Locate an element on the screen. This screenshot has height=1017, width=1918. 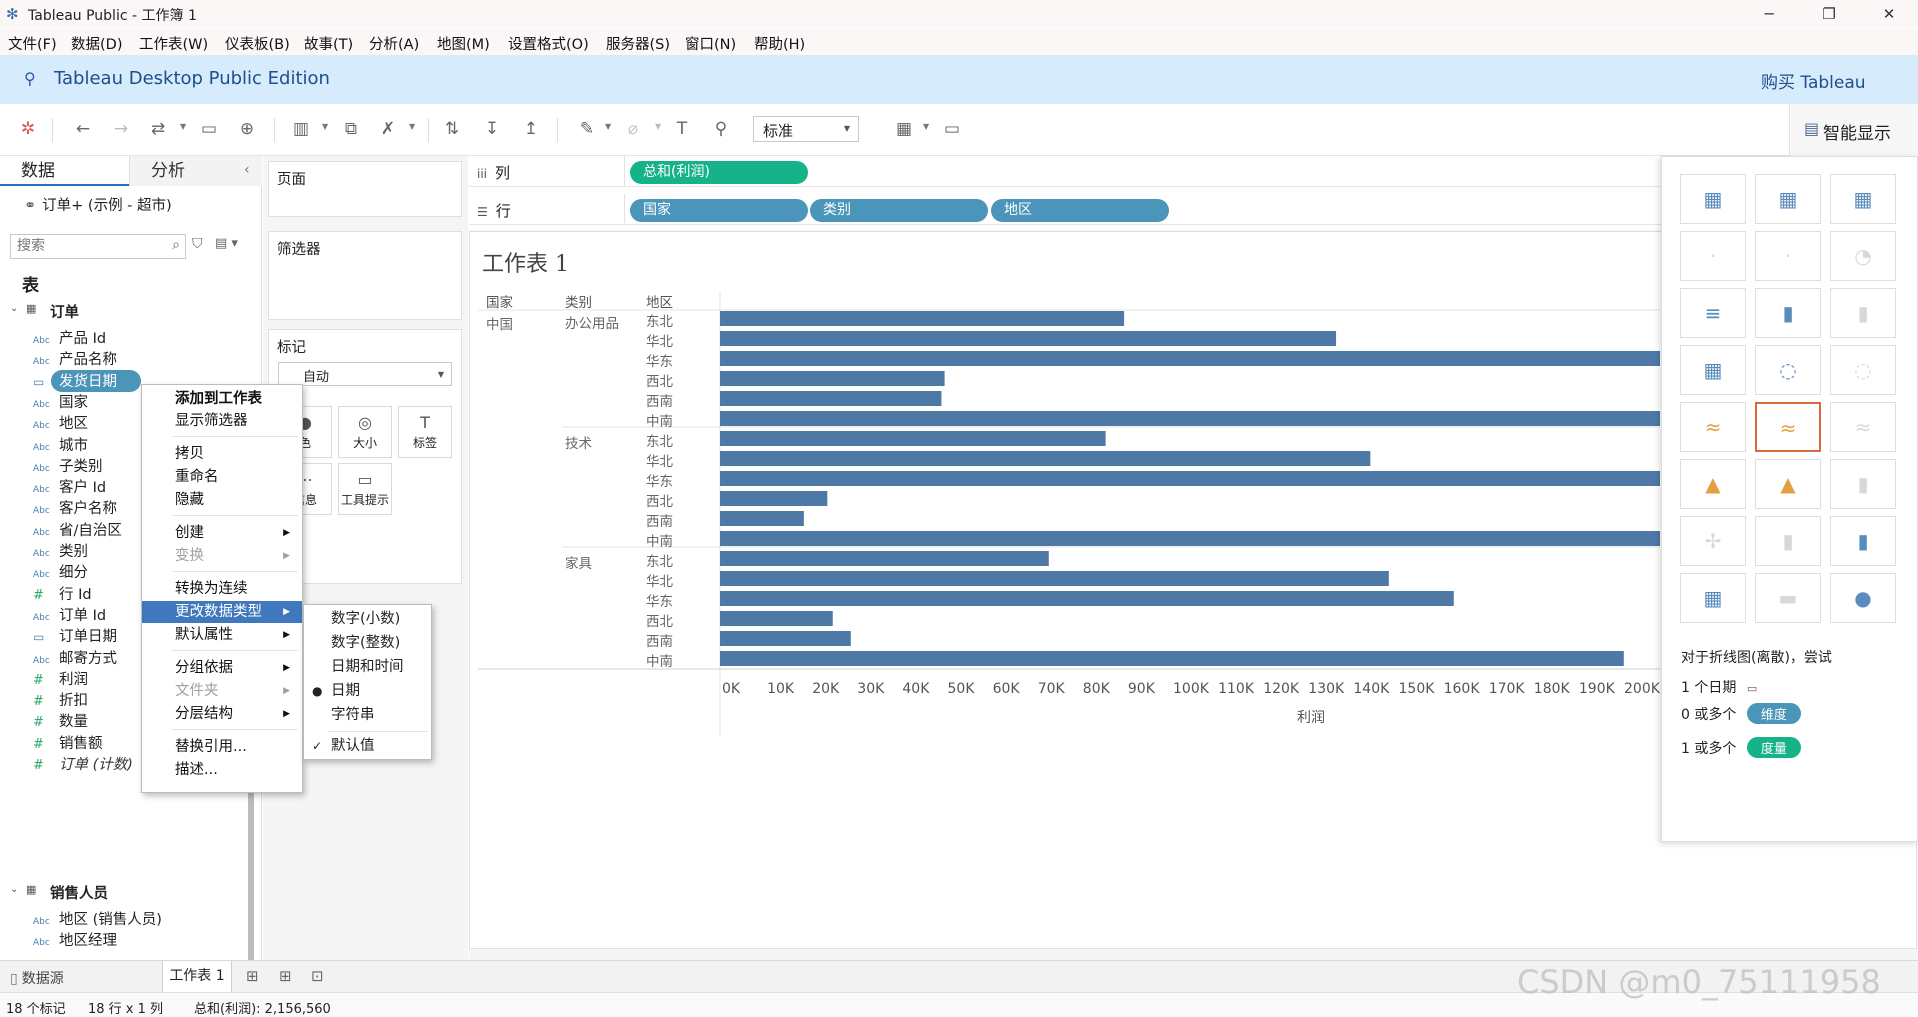
new-story-tab-icon: ⊡ is located at coordinates (317, 976).